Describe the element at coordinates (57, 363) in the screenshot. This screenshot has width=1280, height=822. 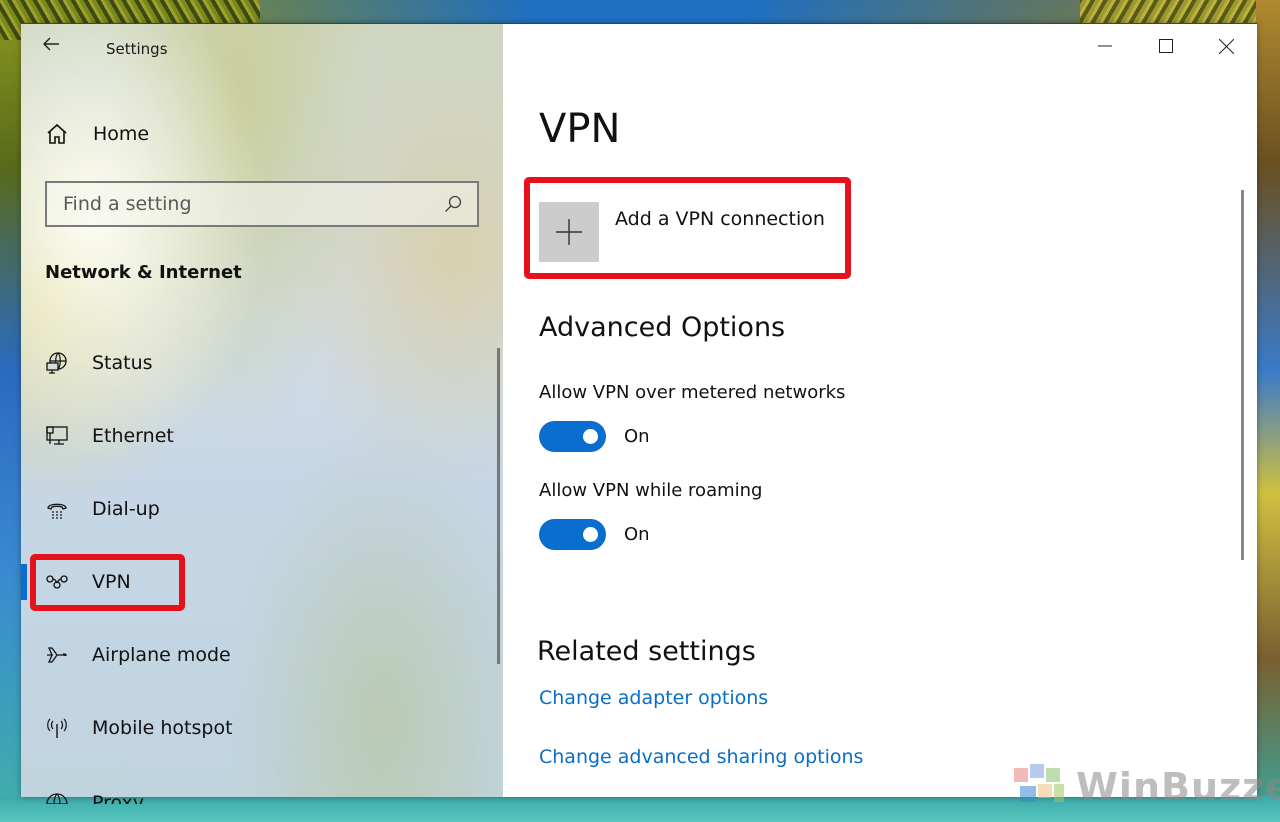
I see `globe-monitor-icon` at that location.